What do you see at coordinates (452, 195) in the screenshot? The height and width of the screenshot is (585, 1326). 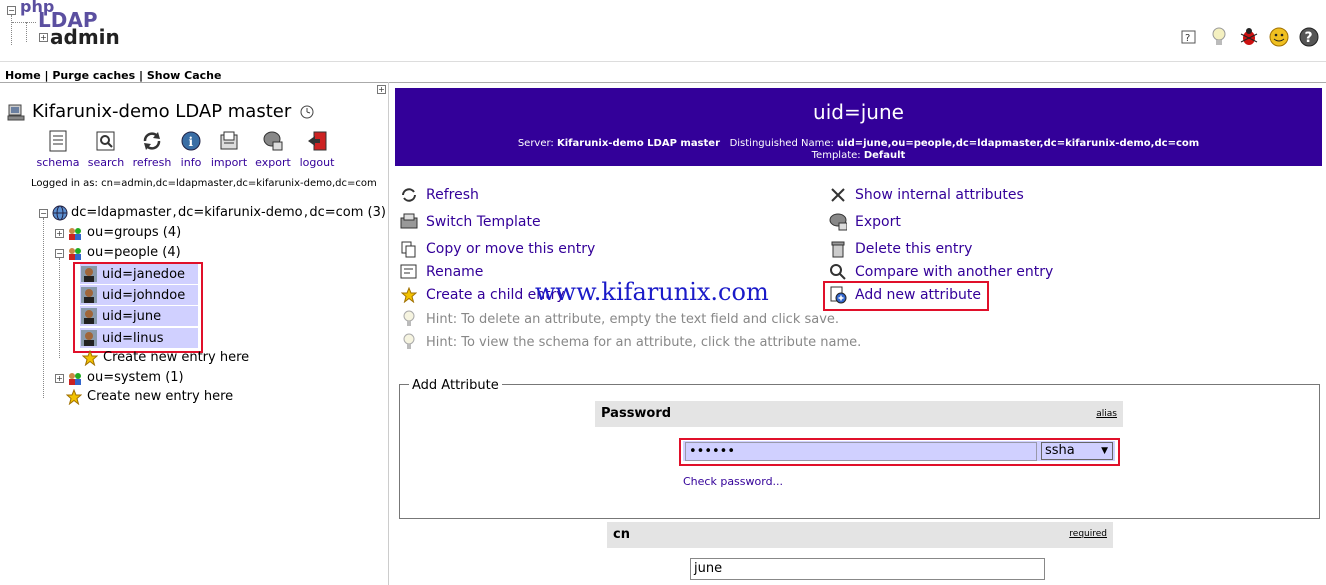 I see `refresh-link: Refresh` at bounding box center [452, 195].